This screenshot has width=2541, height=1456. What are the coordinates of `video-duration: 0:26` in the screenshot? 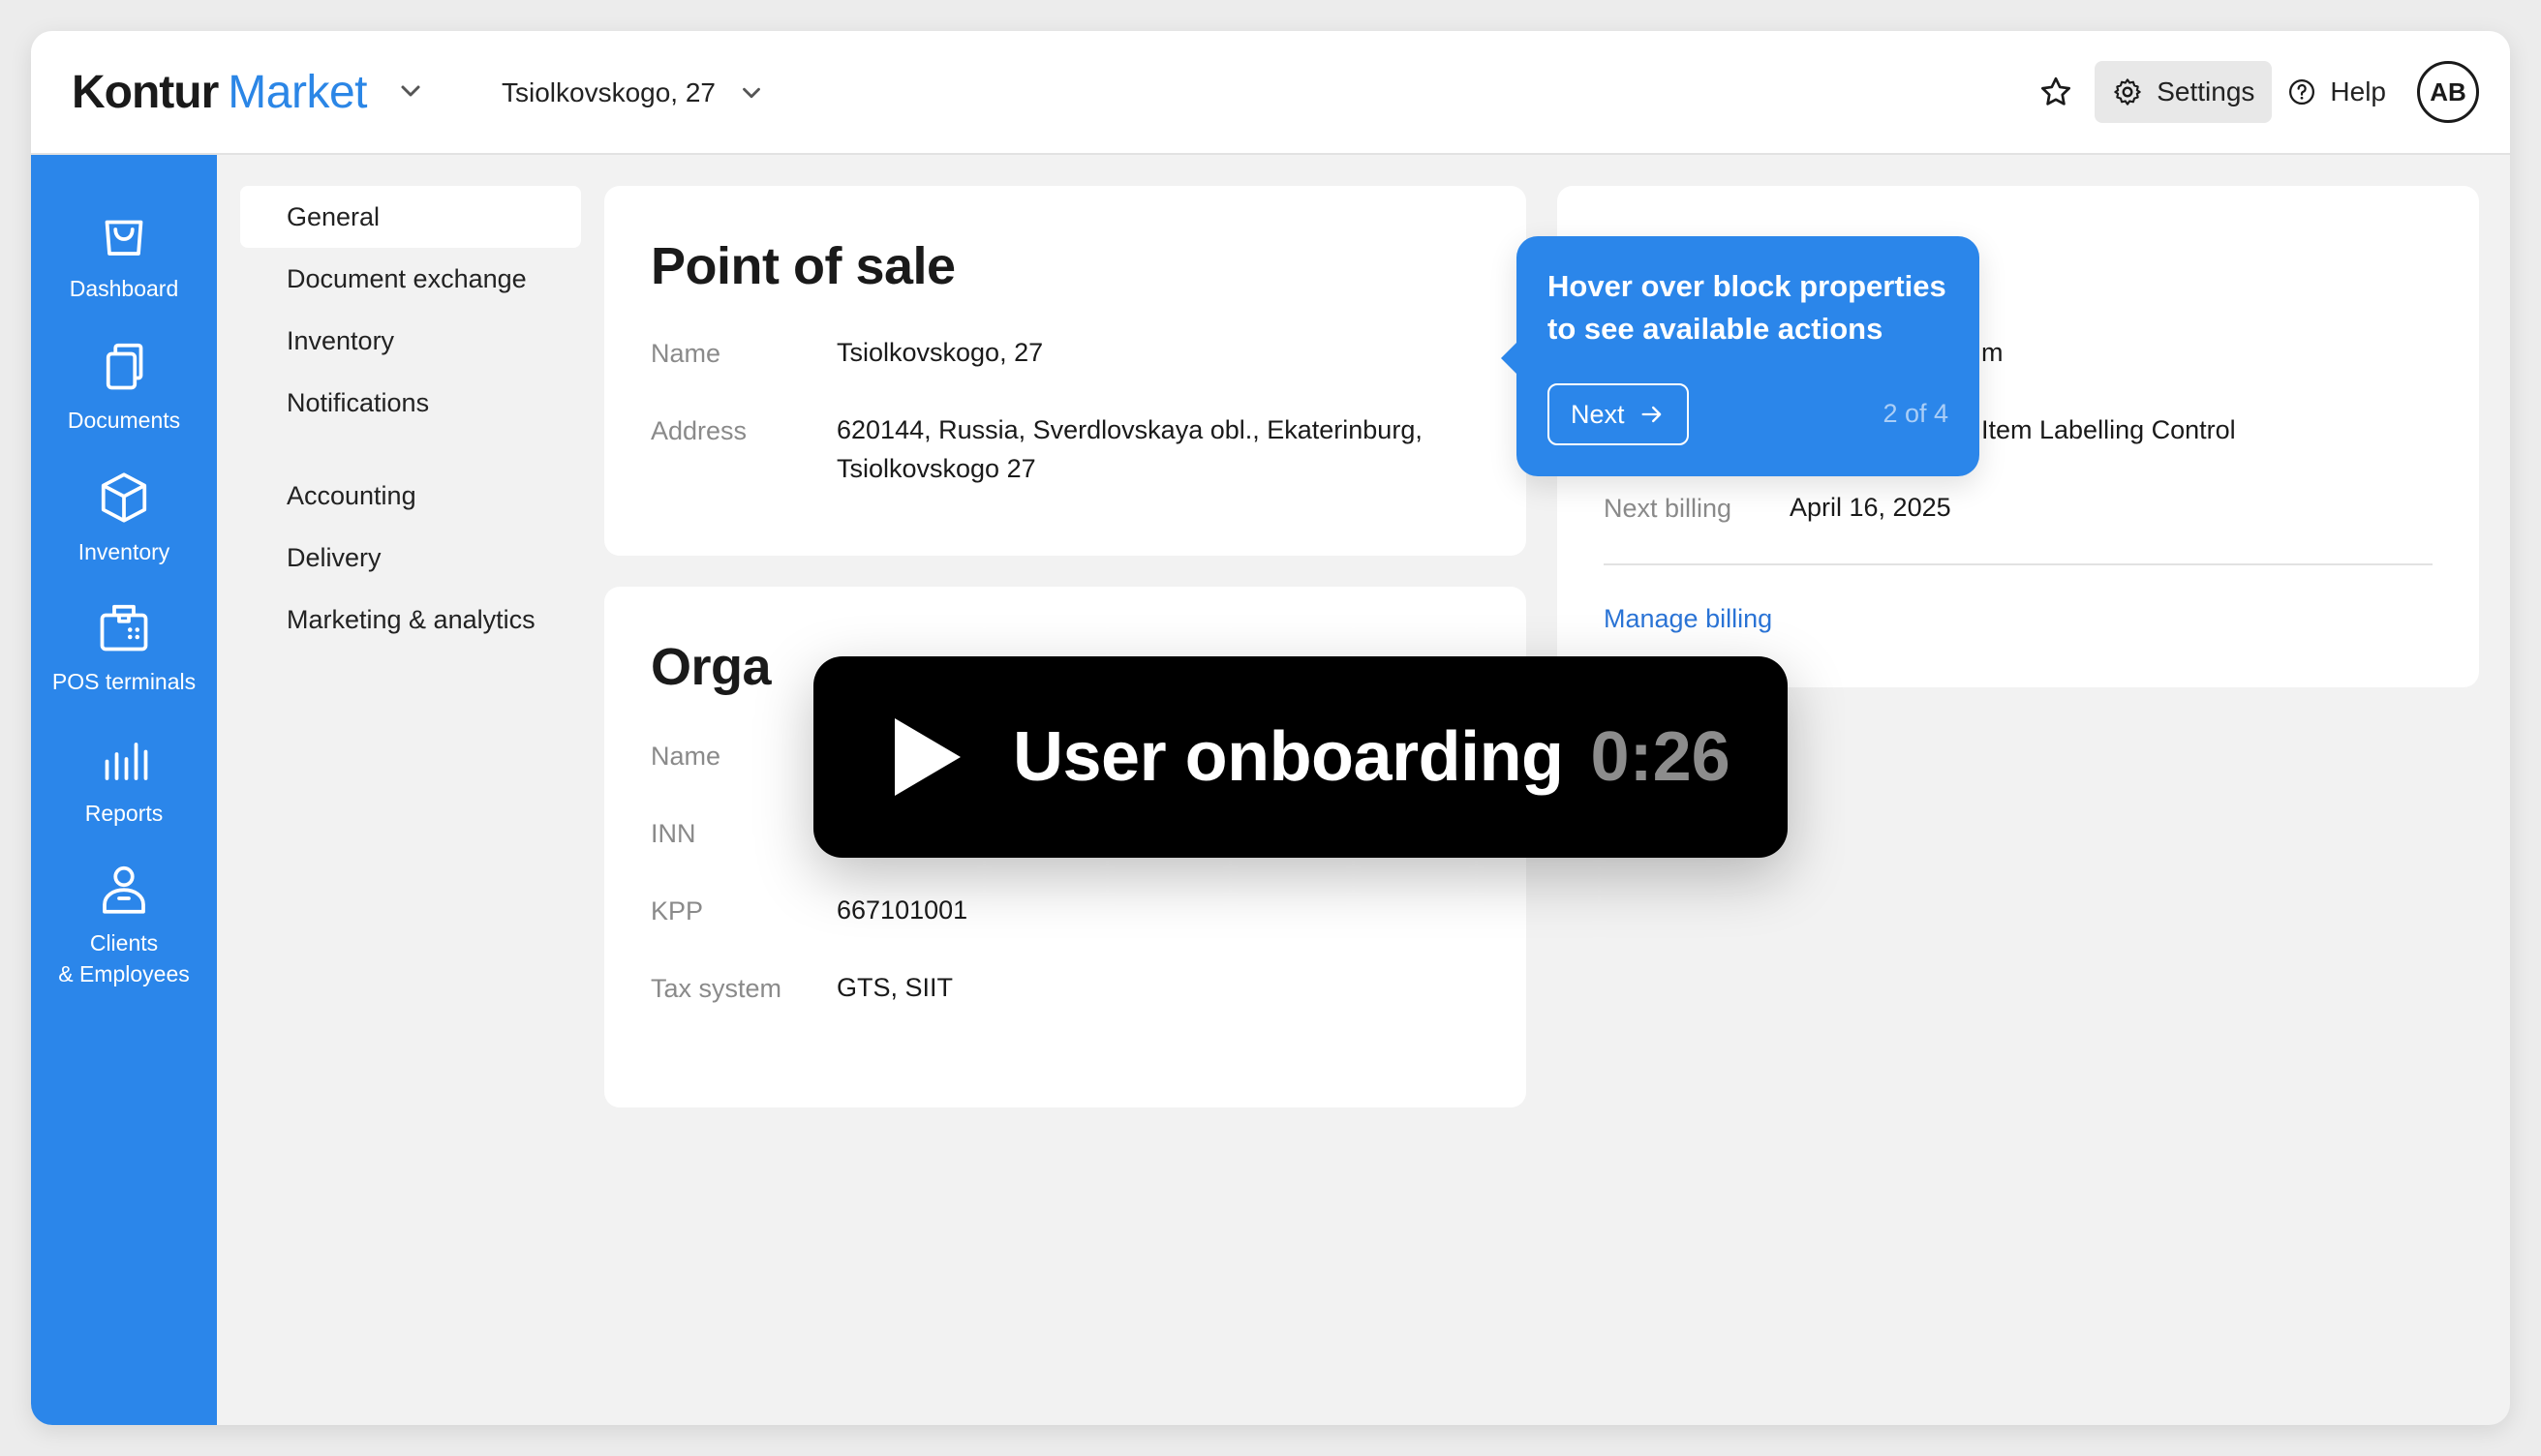 It's located at (1660, 757).